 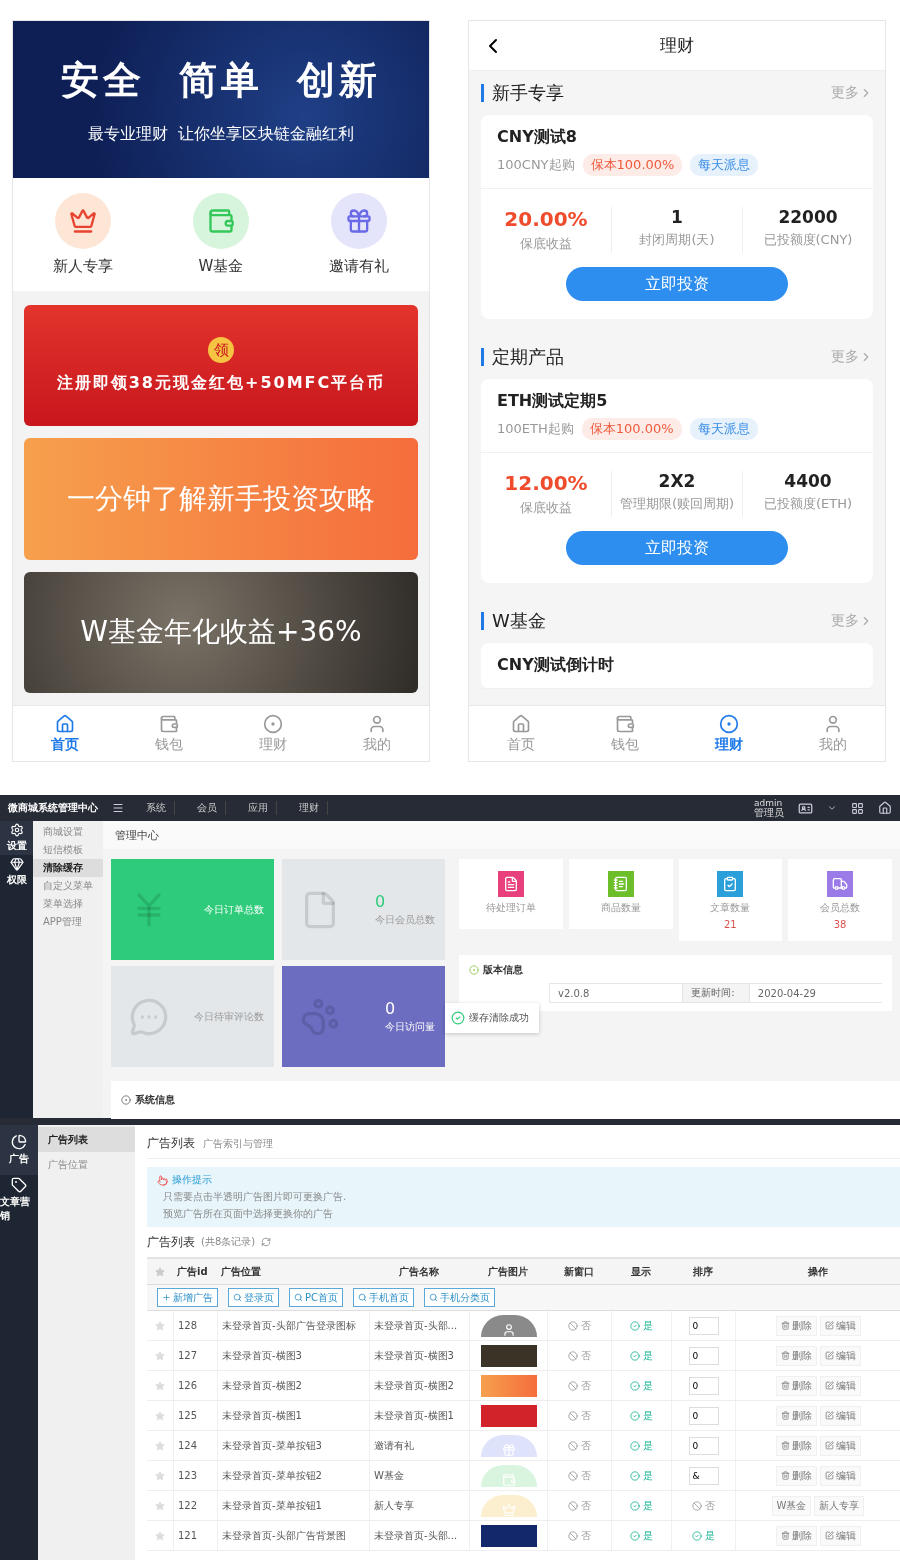 What do you see at coordinates (68, 832) in the screenshot?
I see `submenu-item: 商城设置` at bounding box center [68, 832].